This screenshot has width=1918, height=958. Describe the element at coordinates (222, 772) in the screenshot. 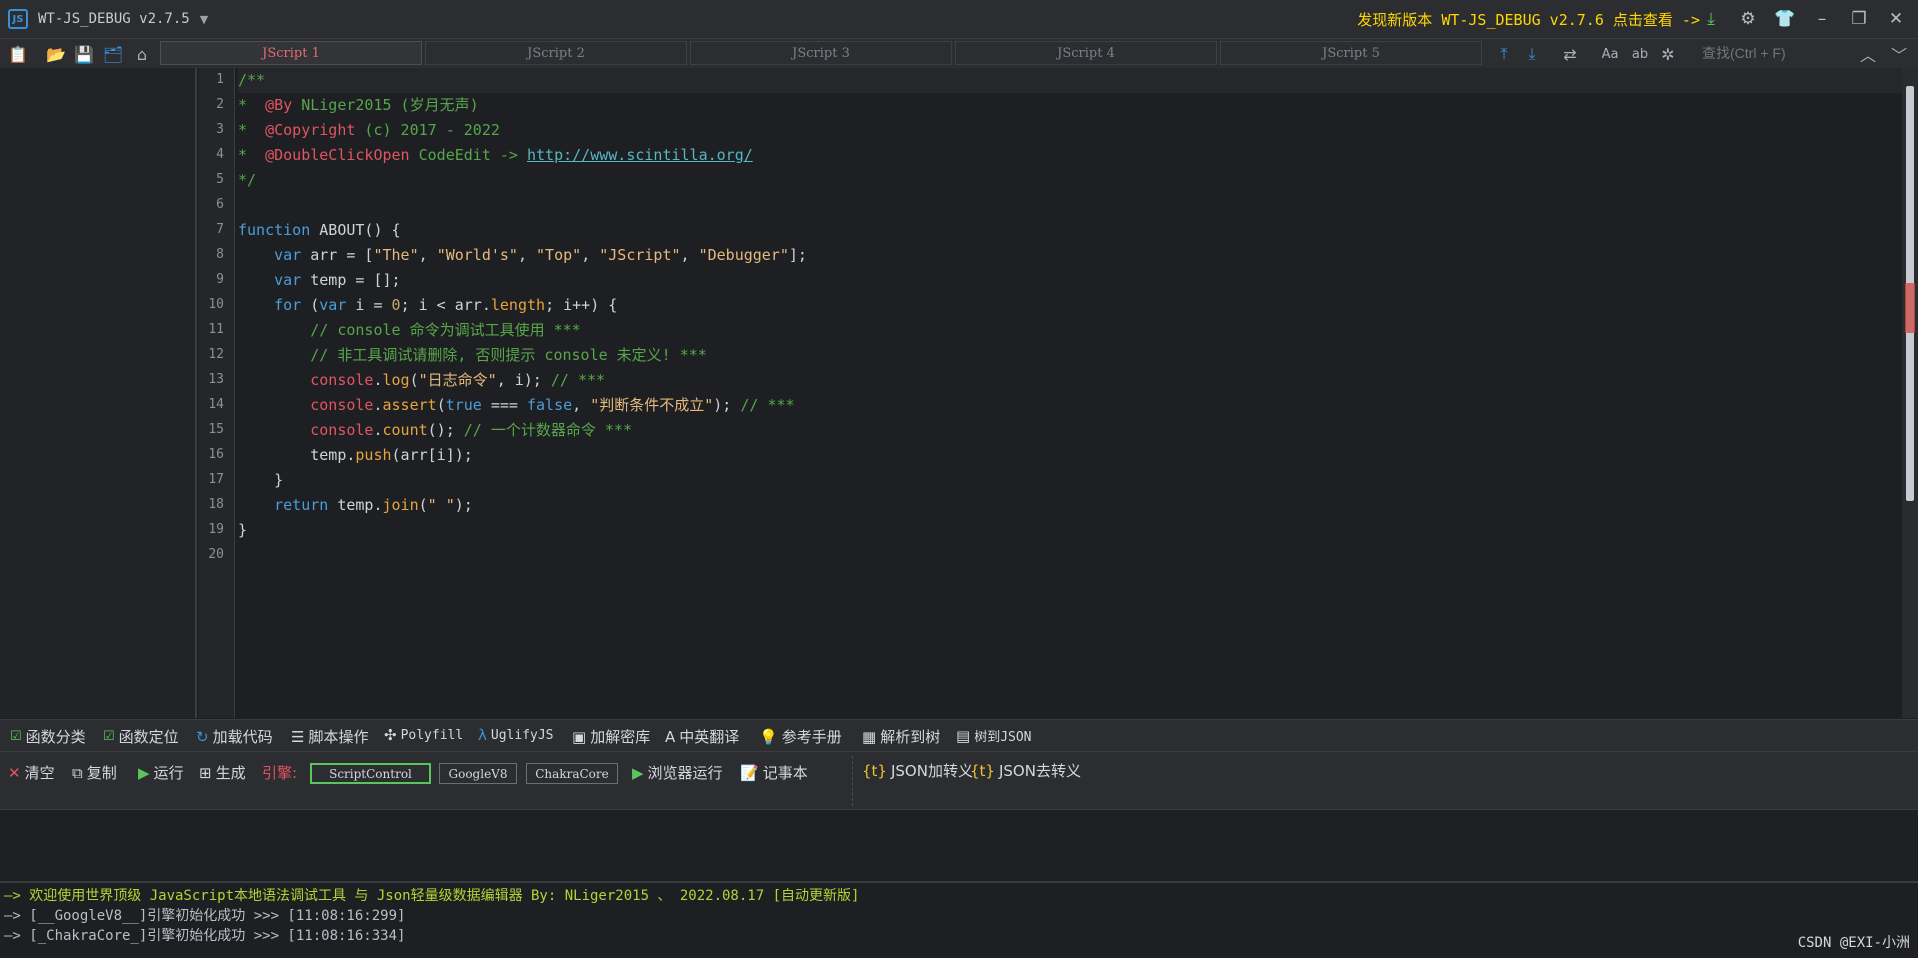

I see `generate-button: ⊞ 生成` at that location.